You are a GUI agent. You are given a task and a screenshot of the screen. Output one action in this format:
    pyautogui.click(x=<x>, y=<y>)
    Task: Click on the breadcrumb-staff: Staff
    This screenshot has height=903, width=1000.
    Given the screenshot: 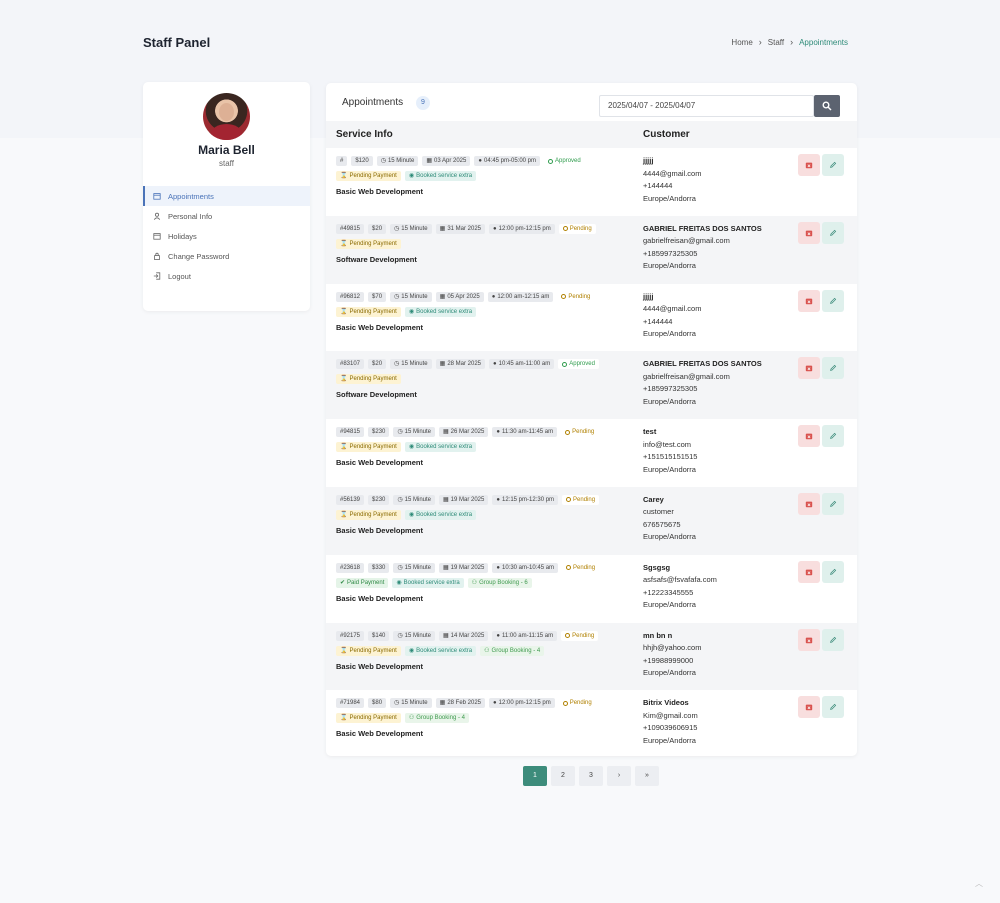 What is the action you would take?
    pyautogui.click(x=776, y=42)
    